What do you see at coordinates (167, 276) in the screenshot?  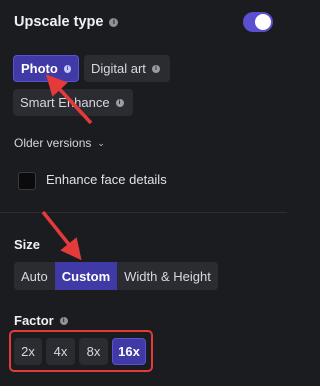 I see `size-width-height-option: Width & Height` at bounding box center [167, 276].